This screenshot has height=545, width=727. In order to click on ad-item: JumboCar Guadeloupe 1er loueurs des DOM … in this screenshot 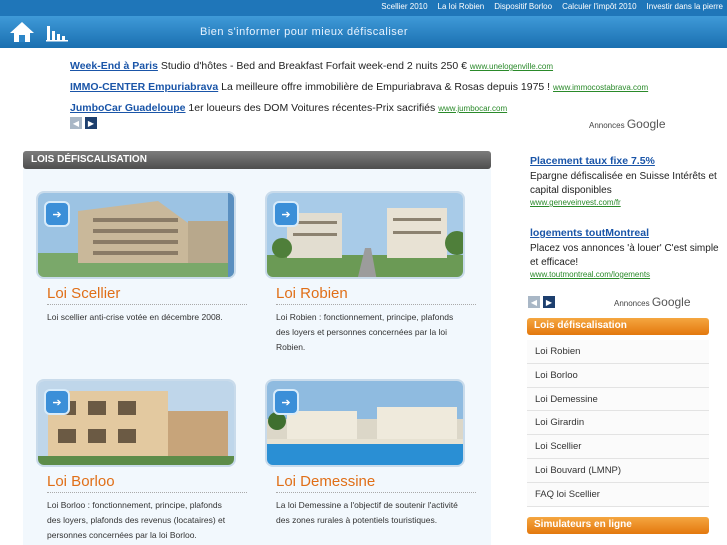, I will do `click(368, 108)`.